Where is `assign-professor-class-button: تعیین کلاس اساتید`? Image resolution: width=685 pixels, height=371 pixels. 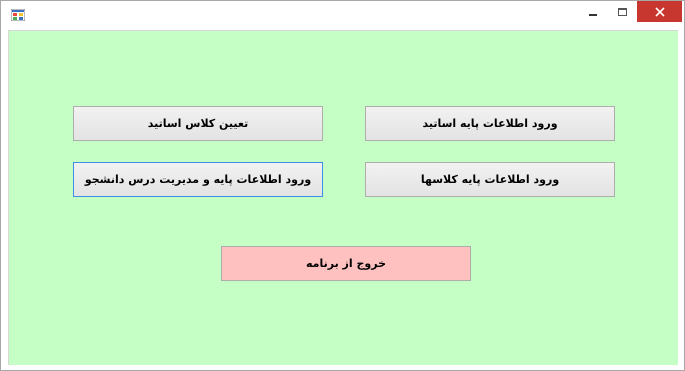 assign-professor-class-button: تعیین کلاس اساتید is located at coordinates (198, 123).